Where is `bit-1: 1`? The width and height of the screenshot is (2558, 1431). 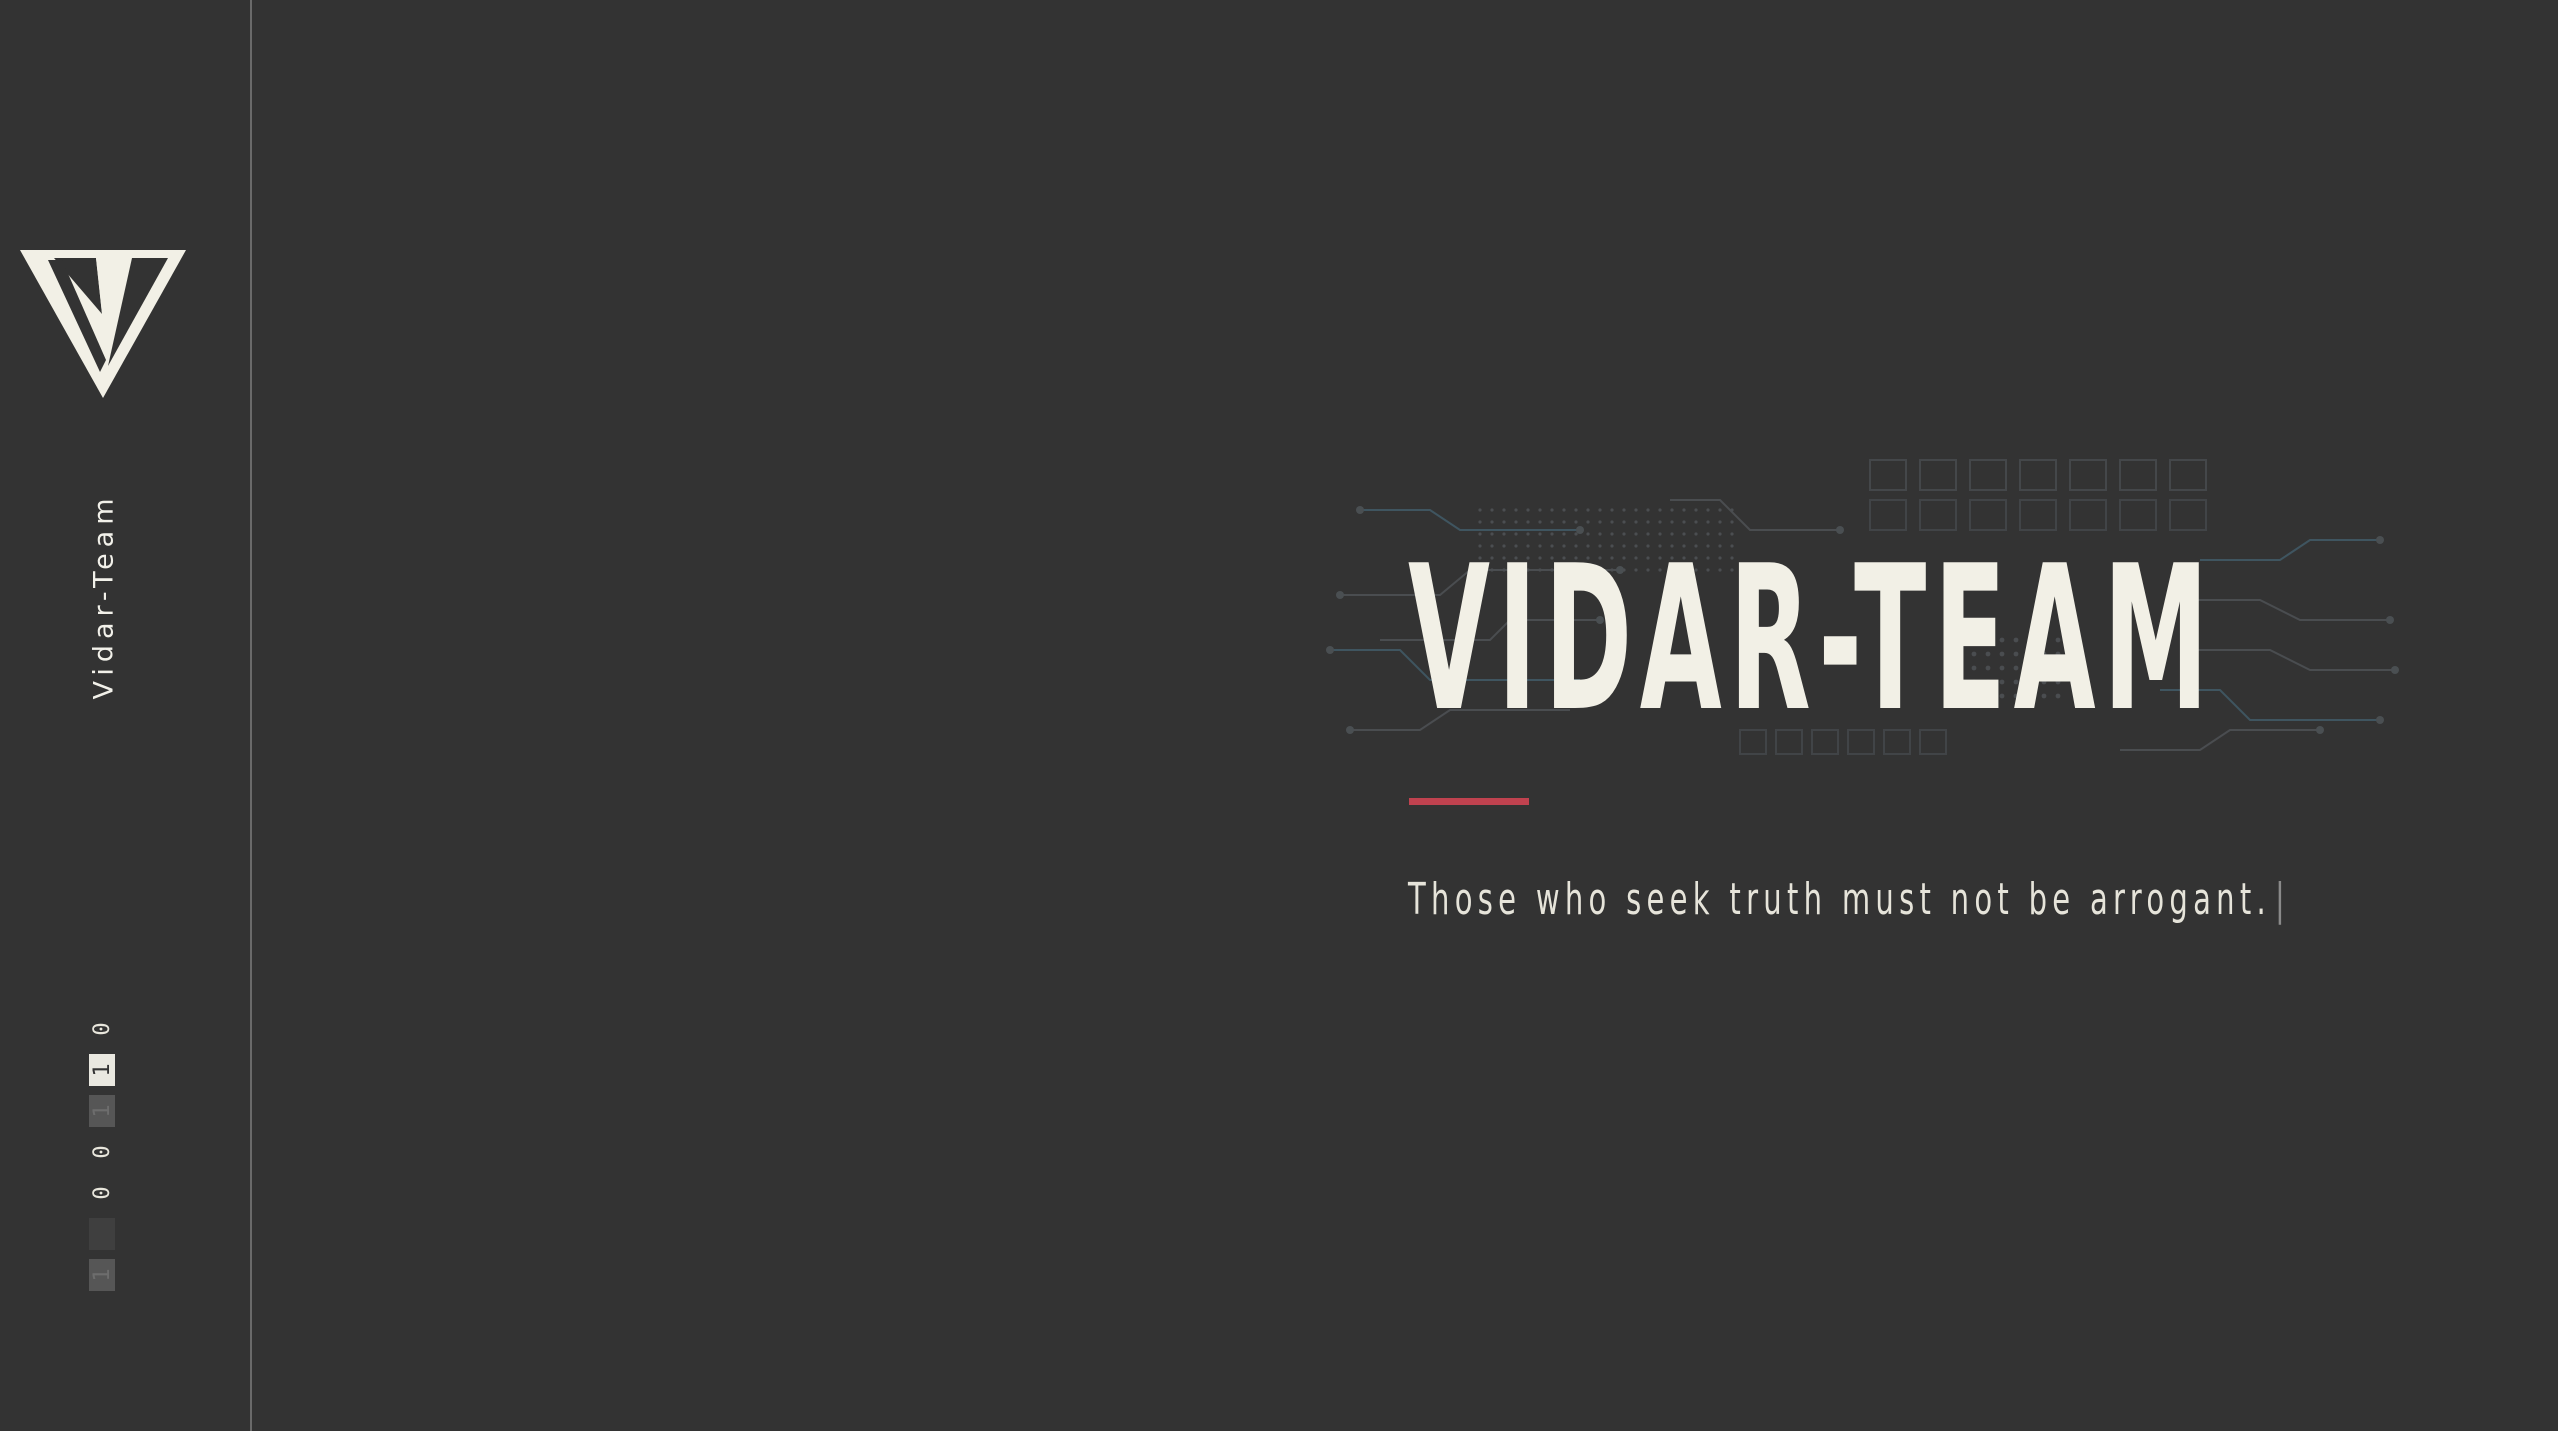 bit-1: 1 is located at coordinates (102, 1070).